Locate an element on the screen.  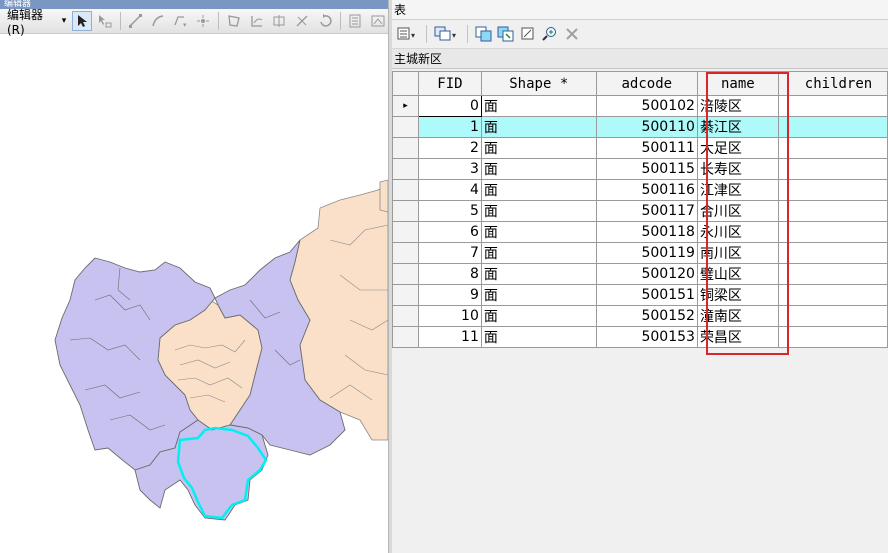
table-row: 8 面 500120 璧山区 is located at coordinates (640, 274).